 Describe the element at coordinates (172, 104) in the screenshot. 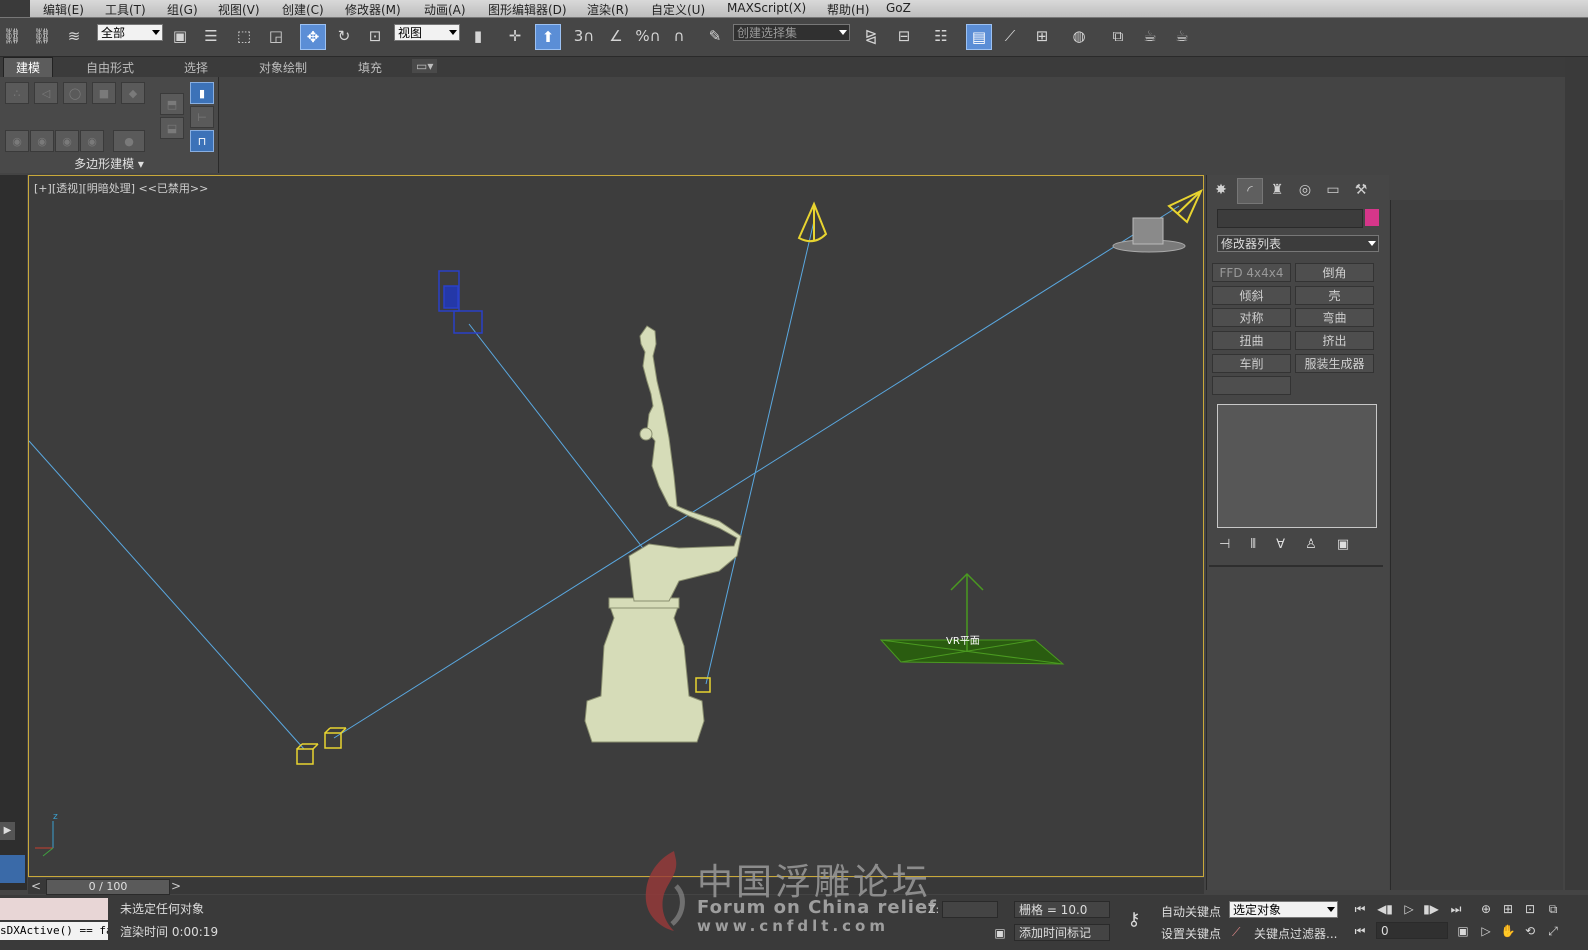

I see `modify-up-icon: ⬒` at that location.